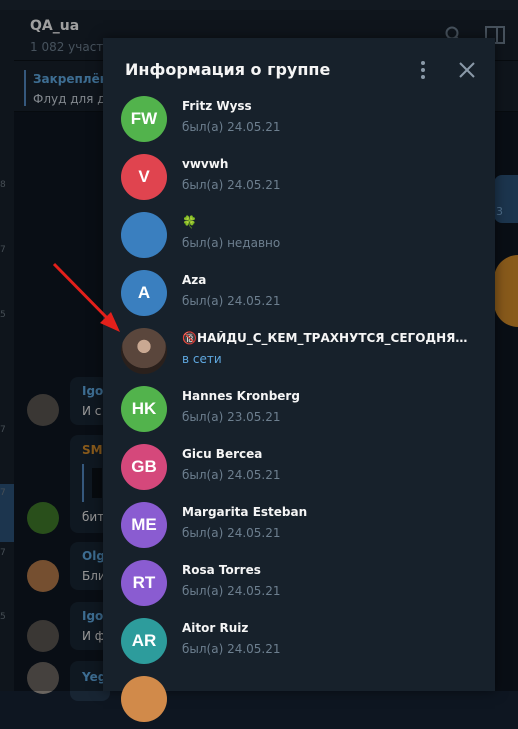  I want to click on member-row: GB Gicu Bercea был(а) 24.05.21, so click(299, 468).